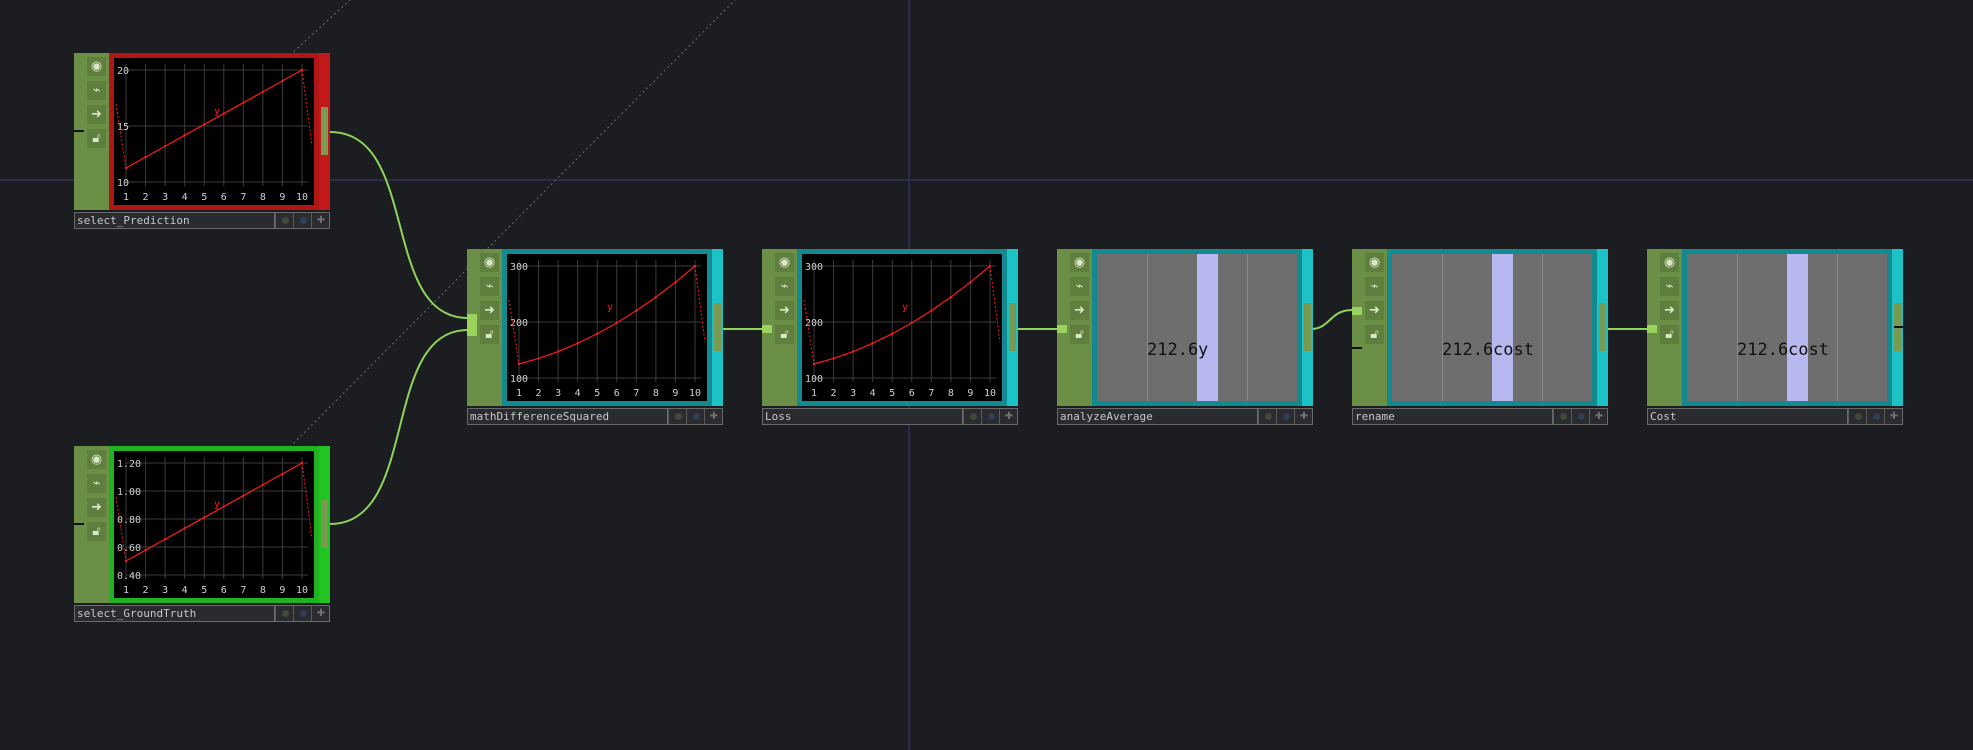 Image resolution: width=1973 pixels, height=750 pixels. Describe the element at coordinates (902, 329) in the screenshot. I see `channel-plot: 1 2 3 4 5 6 7 8 9 10 300 200 100 y` at that location.